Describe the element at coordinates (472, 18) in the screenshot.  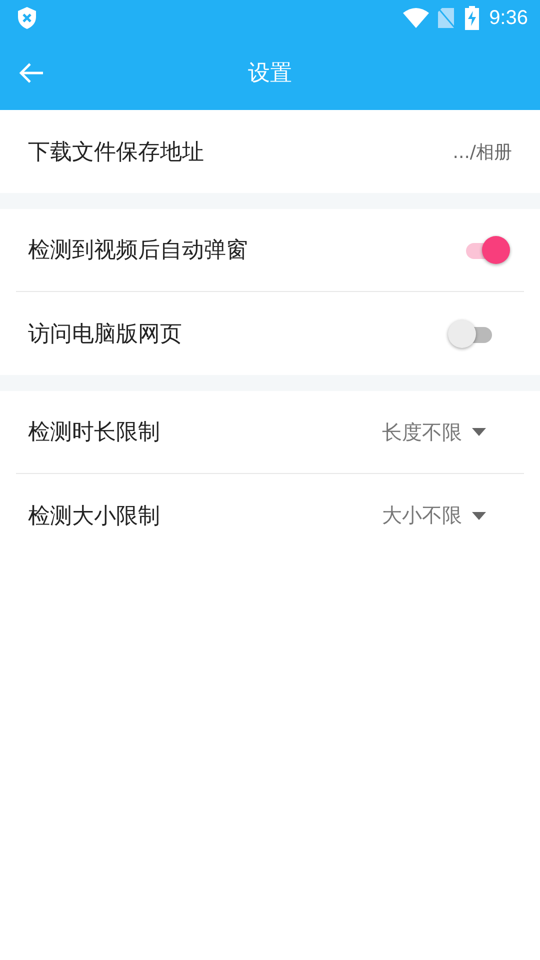
I see `battery-charging-icon` at that location.